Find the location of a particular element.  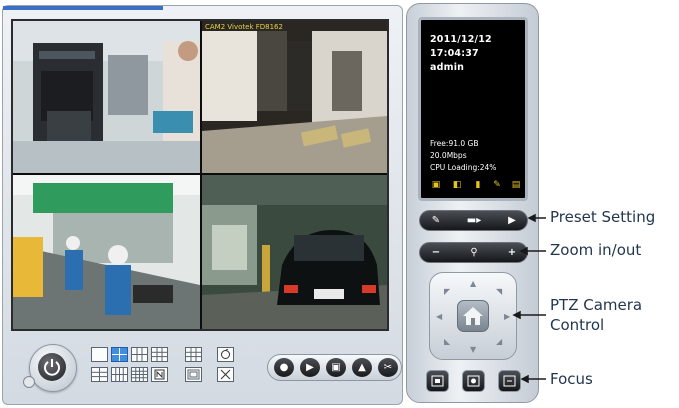

callout-ptz-line1: PTZ Camera is located at coordinates (596, 305).